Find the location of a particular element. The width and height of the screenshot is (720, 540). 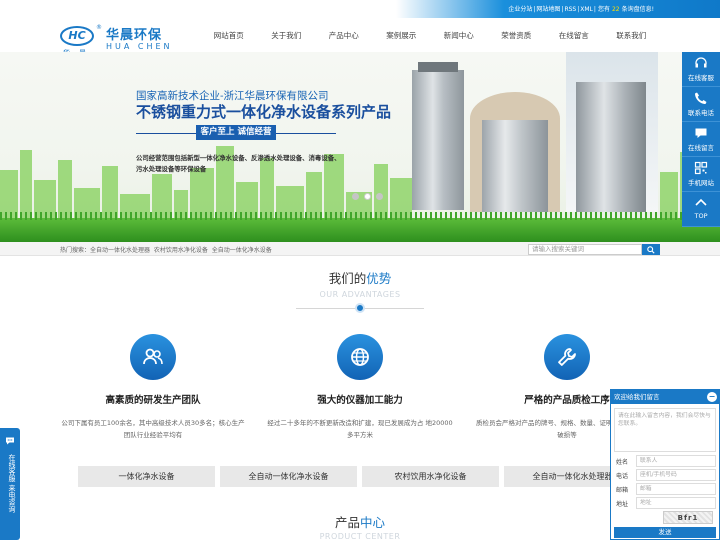

inquiry-prefix: 您有 is located at coordinates (603, 9).